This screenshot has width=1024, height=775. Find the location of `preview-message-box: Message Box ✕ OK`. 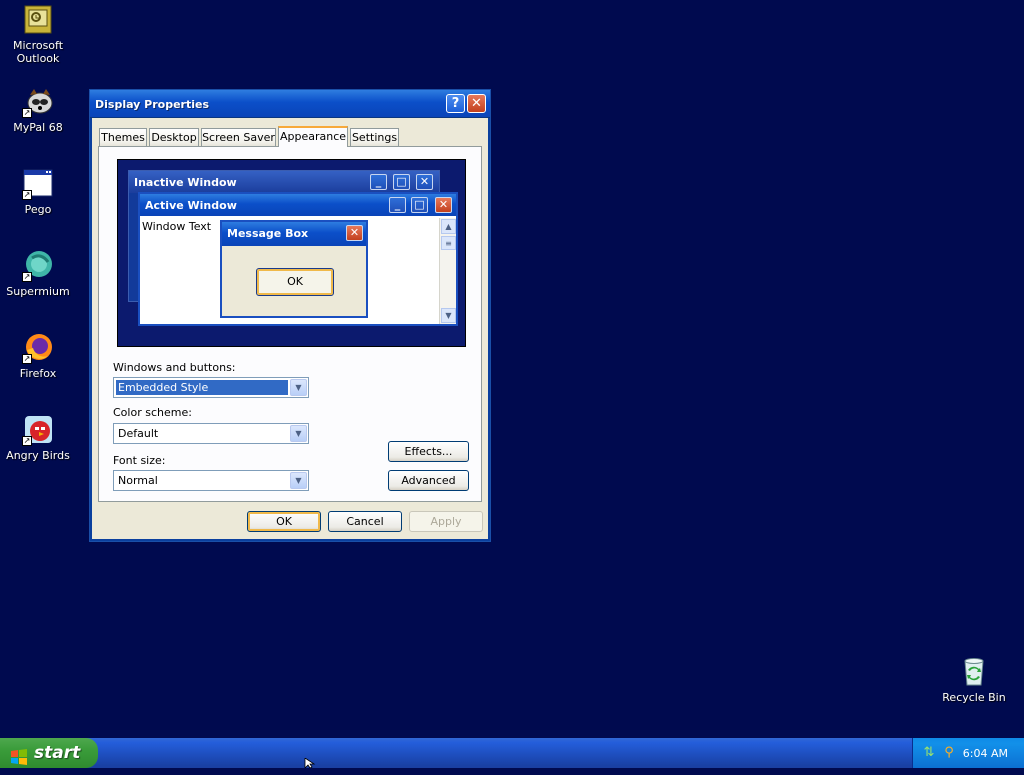

preview-message-box: Message Box ✕ OK is located at coordinates (294, 269).